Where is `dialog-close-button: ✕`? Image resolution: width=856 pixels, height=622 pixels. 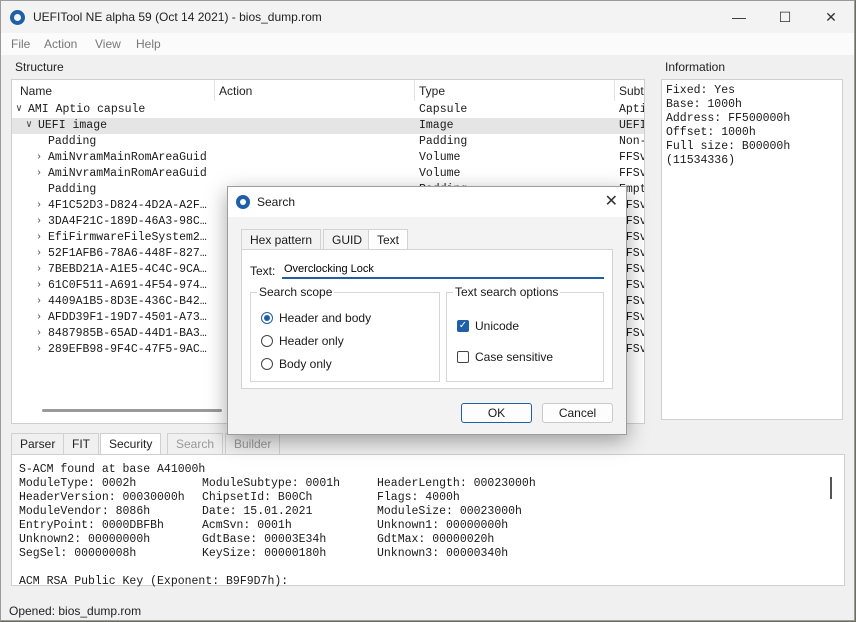 dialog-close-button: ✕ is located at coordinates (611, 201).